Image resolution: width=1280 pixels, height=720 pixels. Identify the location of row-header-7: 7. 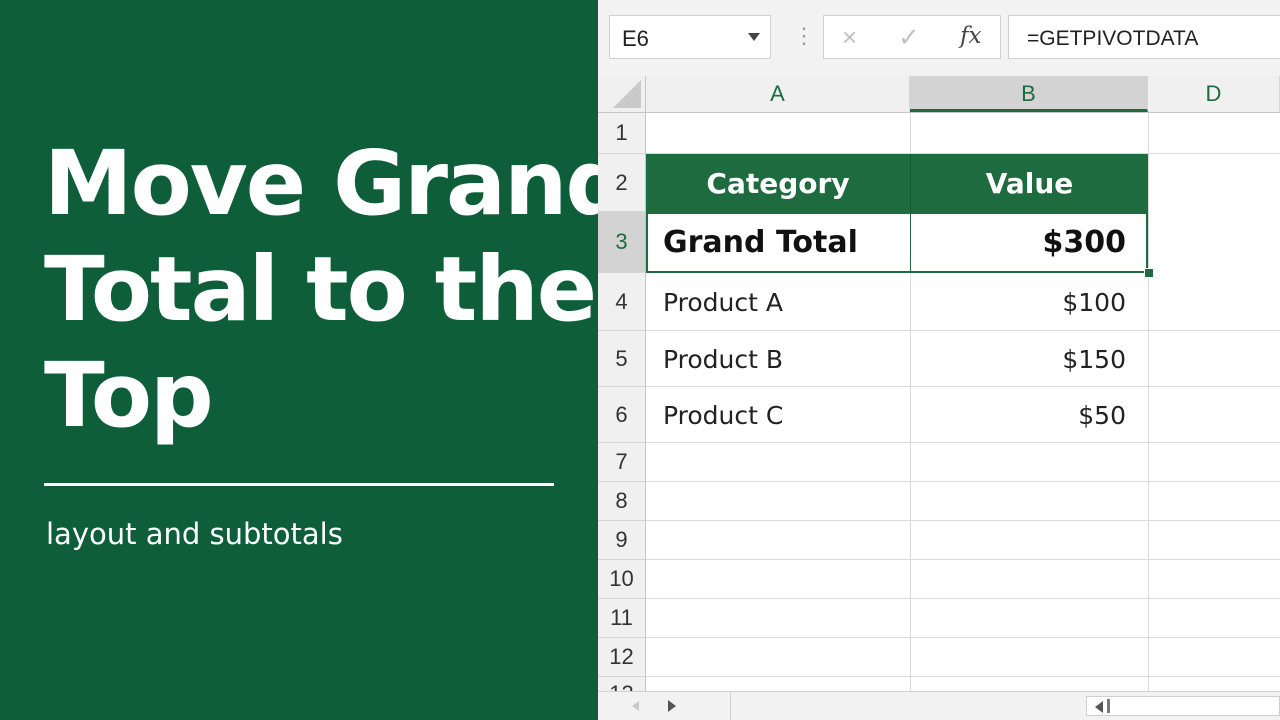
(622, 462).